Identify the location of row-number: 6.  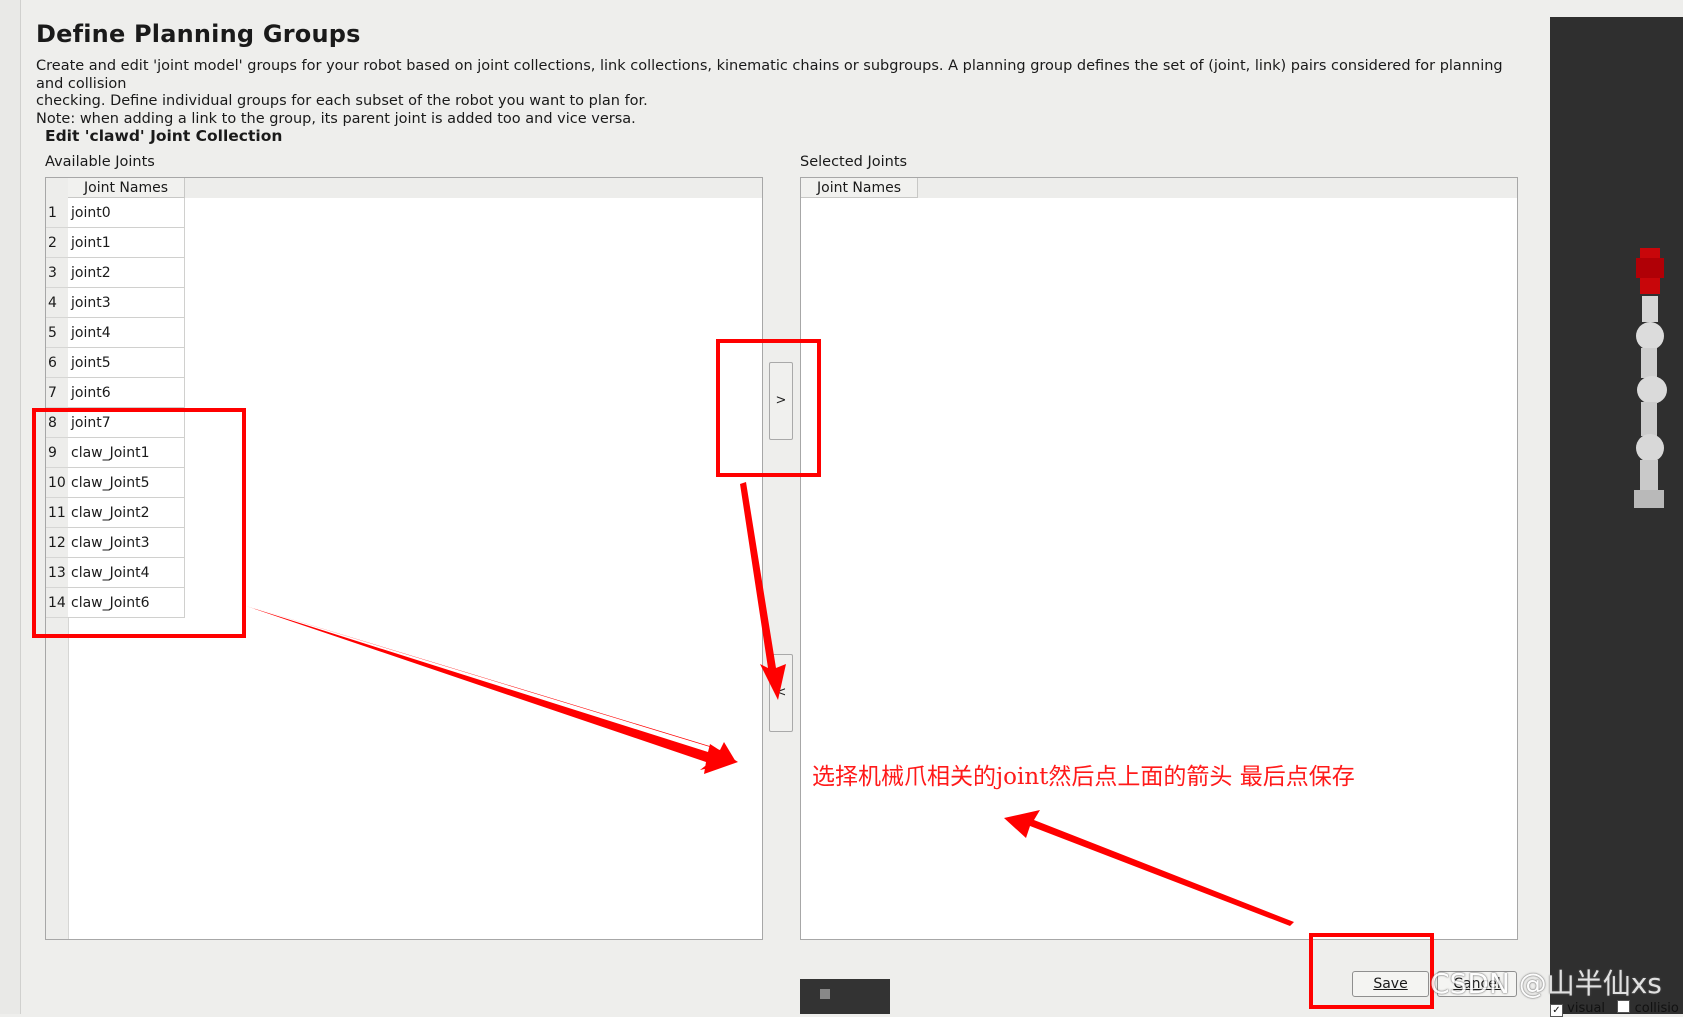
(57, 363).